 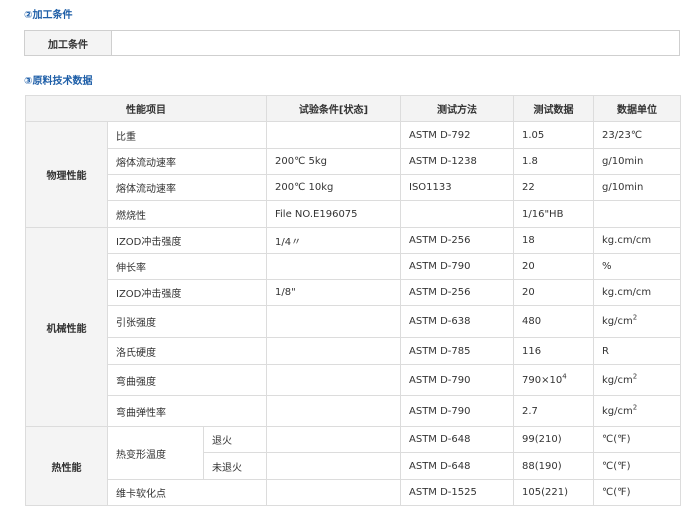 I want to click on row-value: 88(190), so click(x=553, y=466).